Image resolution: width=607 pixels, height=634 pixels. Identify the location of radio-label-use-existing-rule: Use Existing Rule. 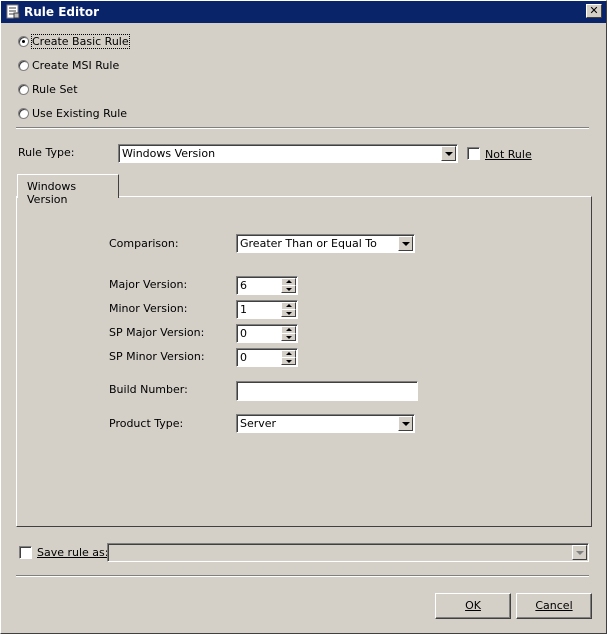
(80, 113).